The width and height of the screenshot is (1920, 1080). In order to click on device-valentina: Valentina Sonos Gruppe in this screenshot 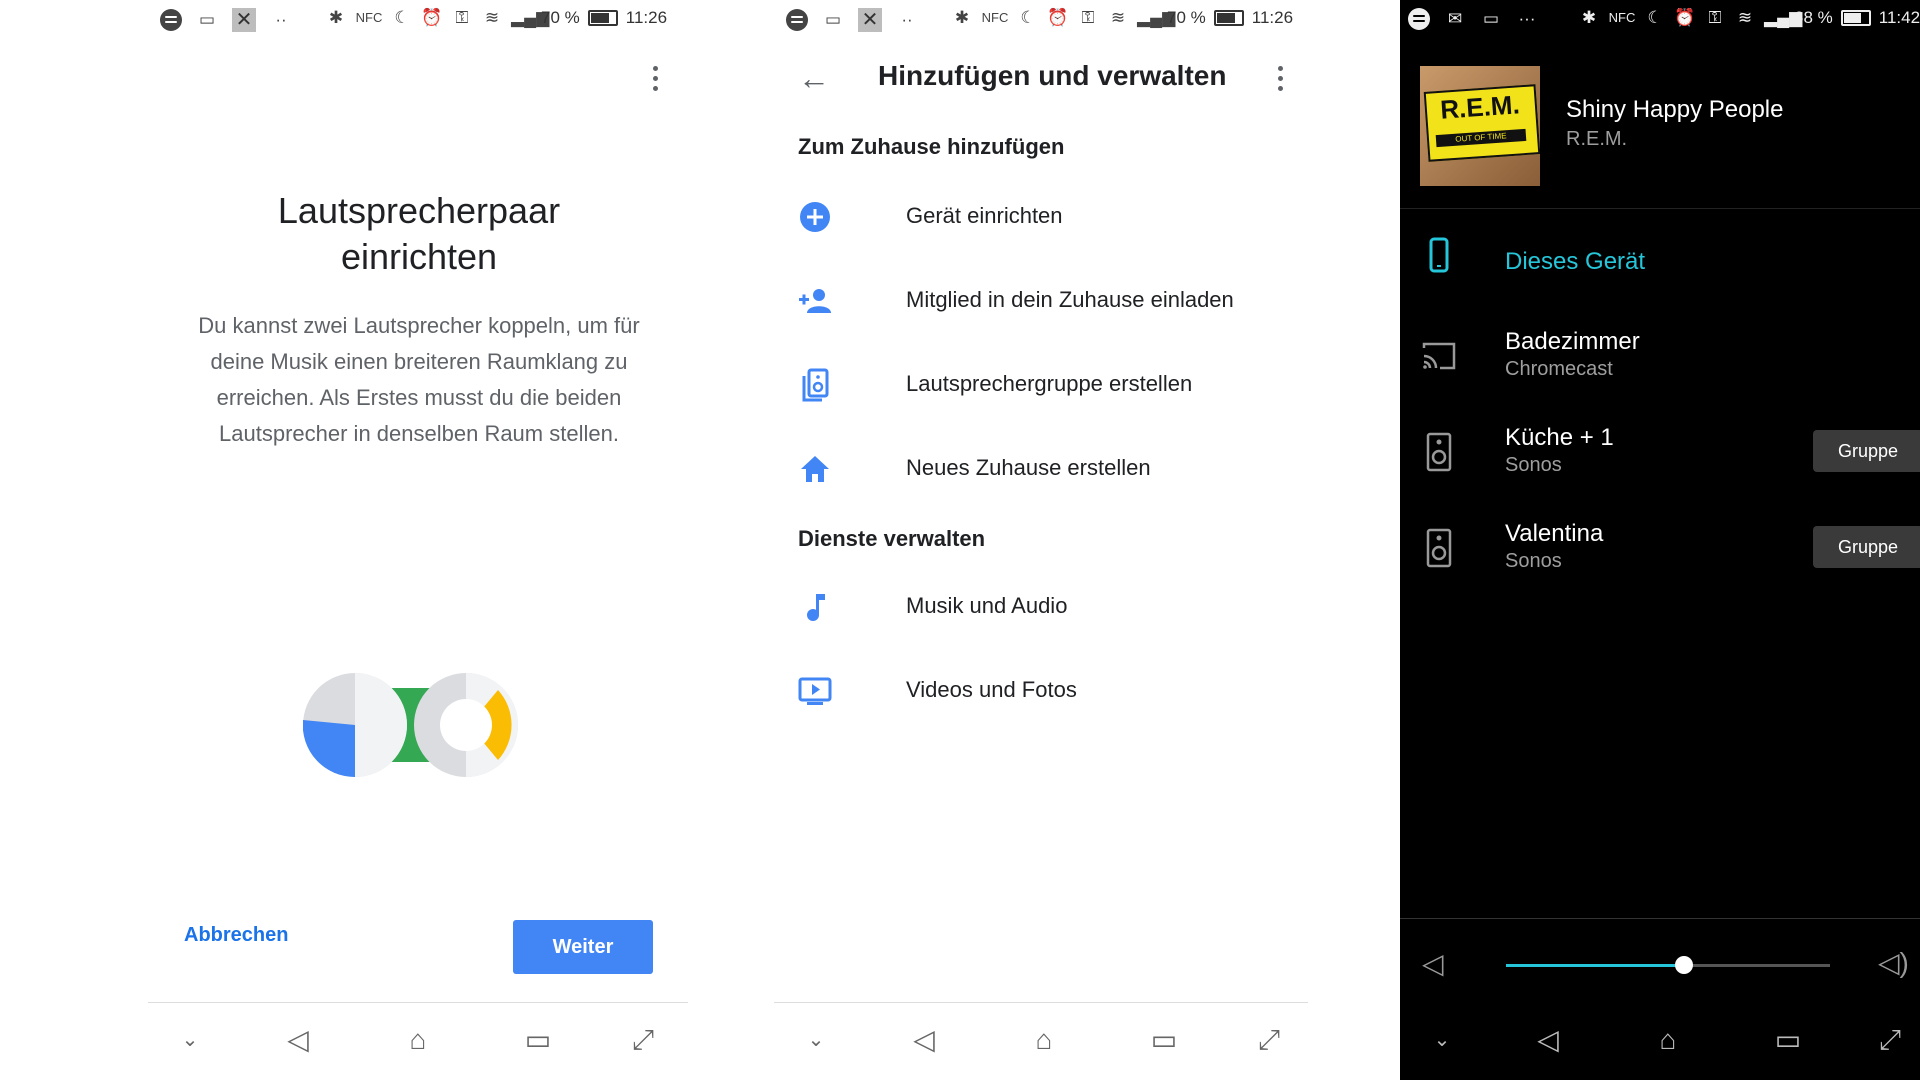, I will do `click(1660, 550)`.